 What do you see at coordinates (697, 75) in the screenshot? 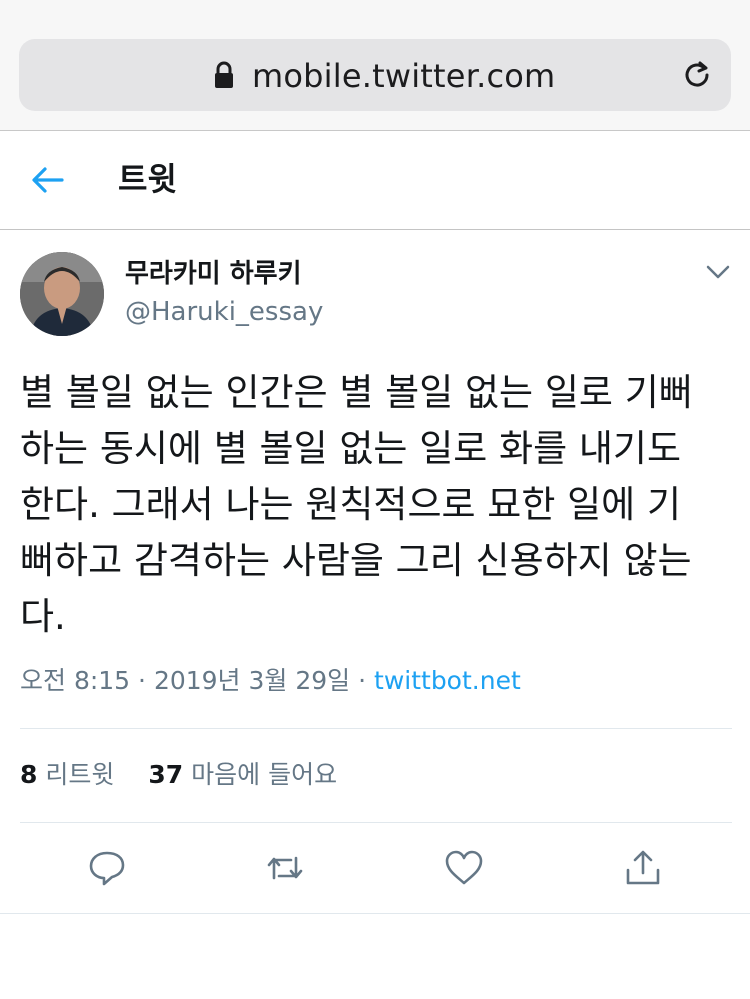
I see `reload-icon` at bounding box center [697, 75].